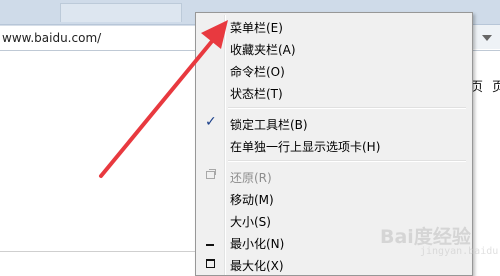 The width and height of the screenshot is (500, 276). I want to click on menu-item-label: 命令栏(O), so click(257, 72).